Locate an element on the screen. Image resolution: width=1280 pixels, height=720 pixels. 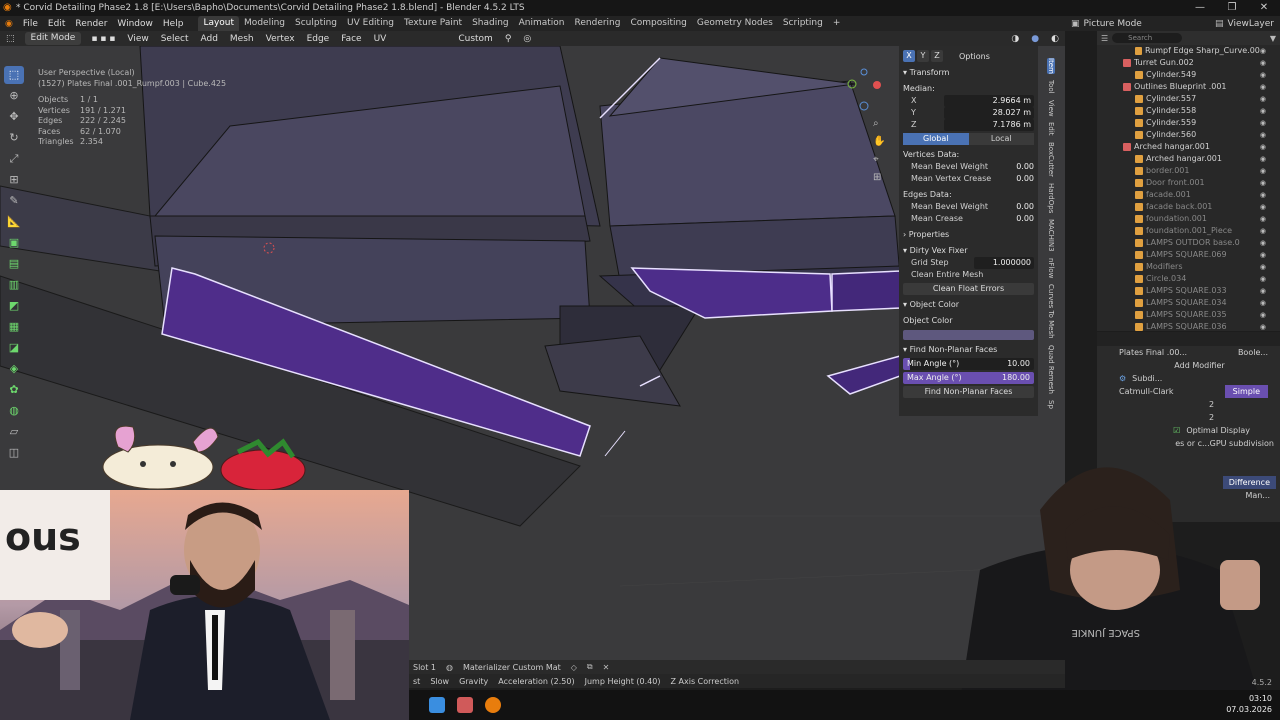
snap-icon: ⚲ is located at coordinates (508, 39).